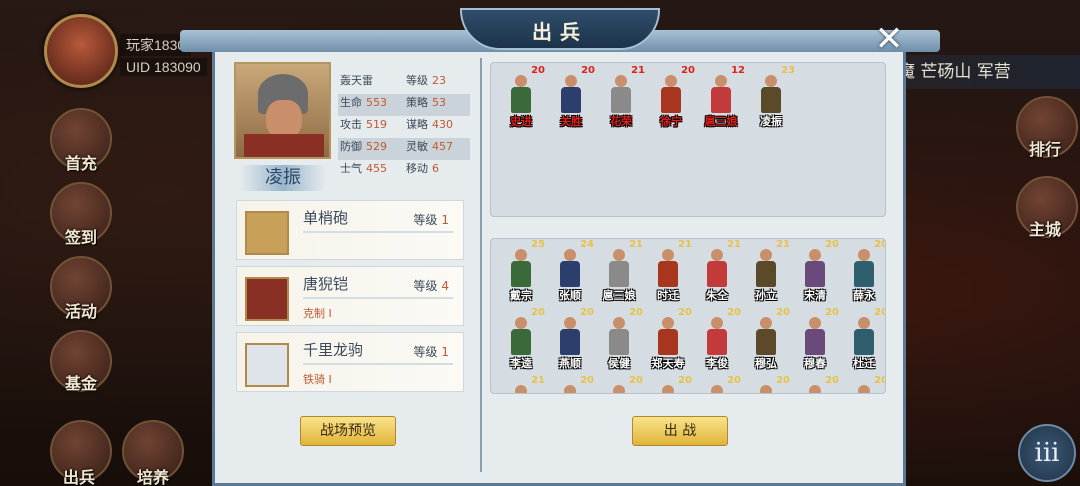  Describe the element at coordinates (766, 340) in the screenshot. I see `unit-card: 20 穆弘` at that location.